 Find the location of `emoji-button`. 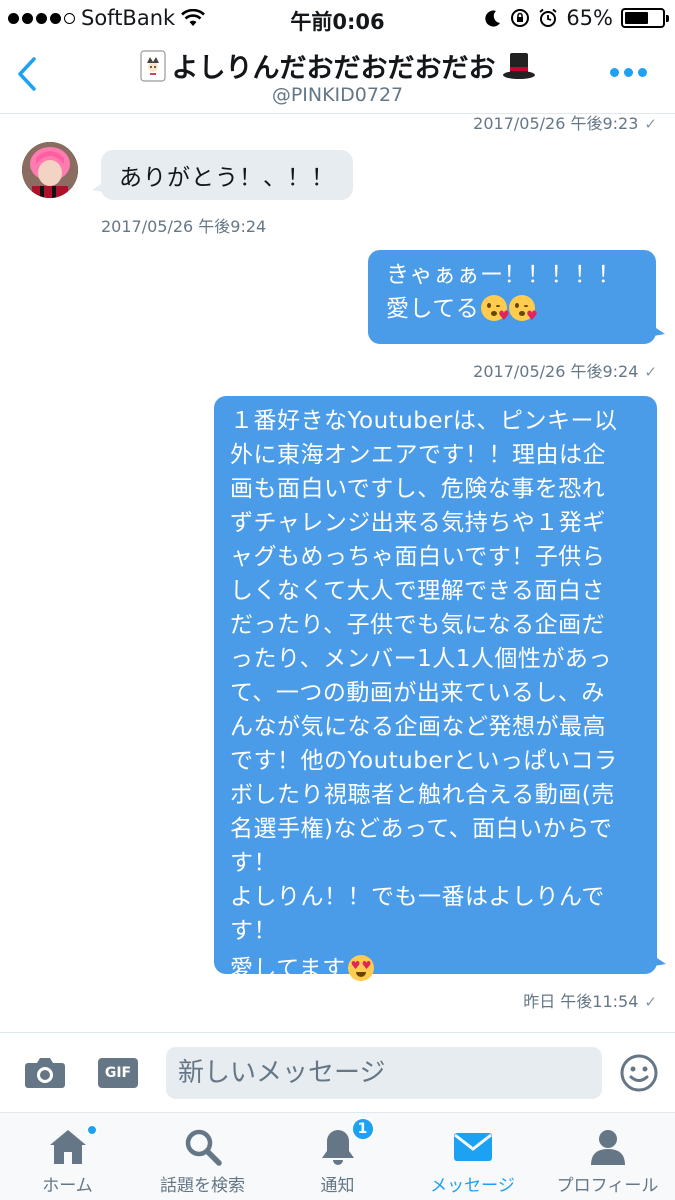

emoji-button is located at coordinates (639, 1075).